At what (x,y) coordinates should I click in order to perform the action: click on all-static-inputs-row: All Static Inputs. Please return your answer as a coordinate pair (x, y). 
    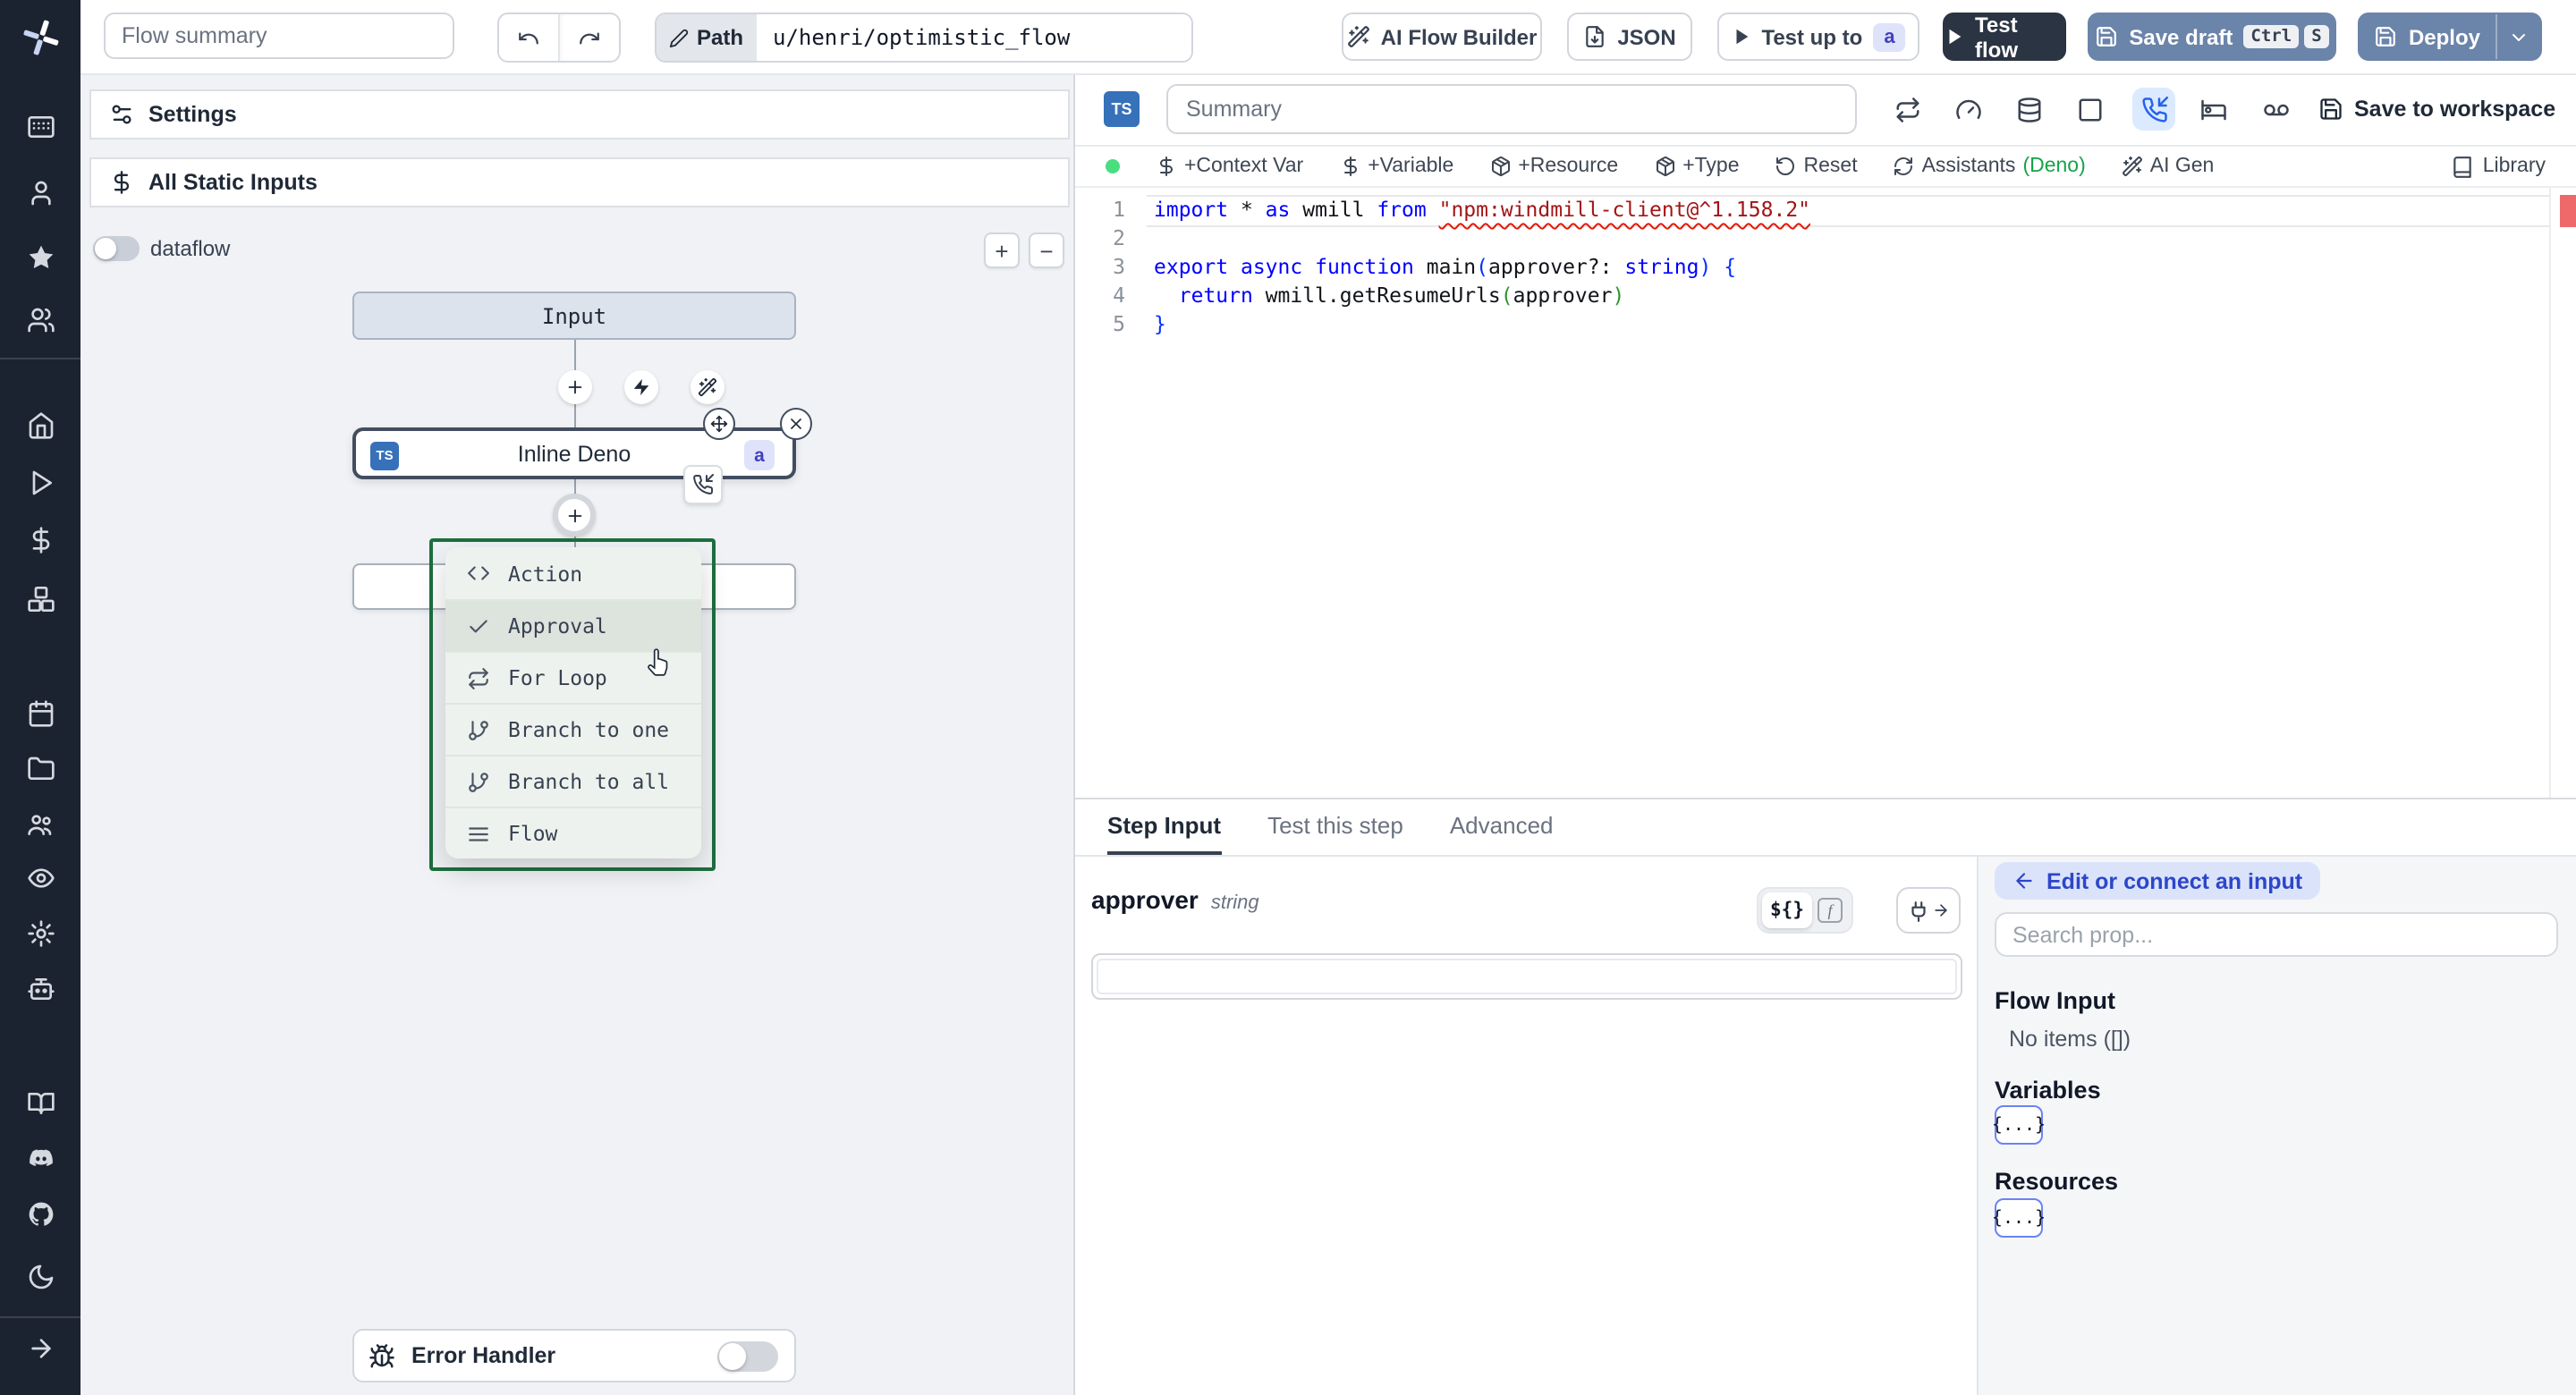
    Looking at the image, I should click on (579, 182).